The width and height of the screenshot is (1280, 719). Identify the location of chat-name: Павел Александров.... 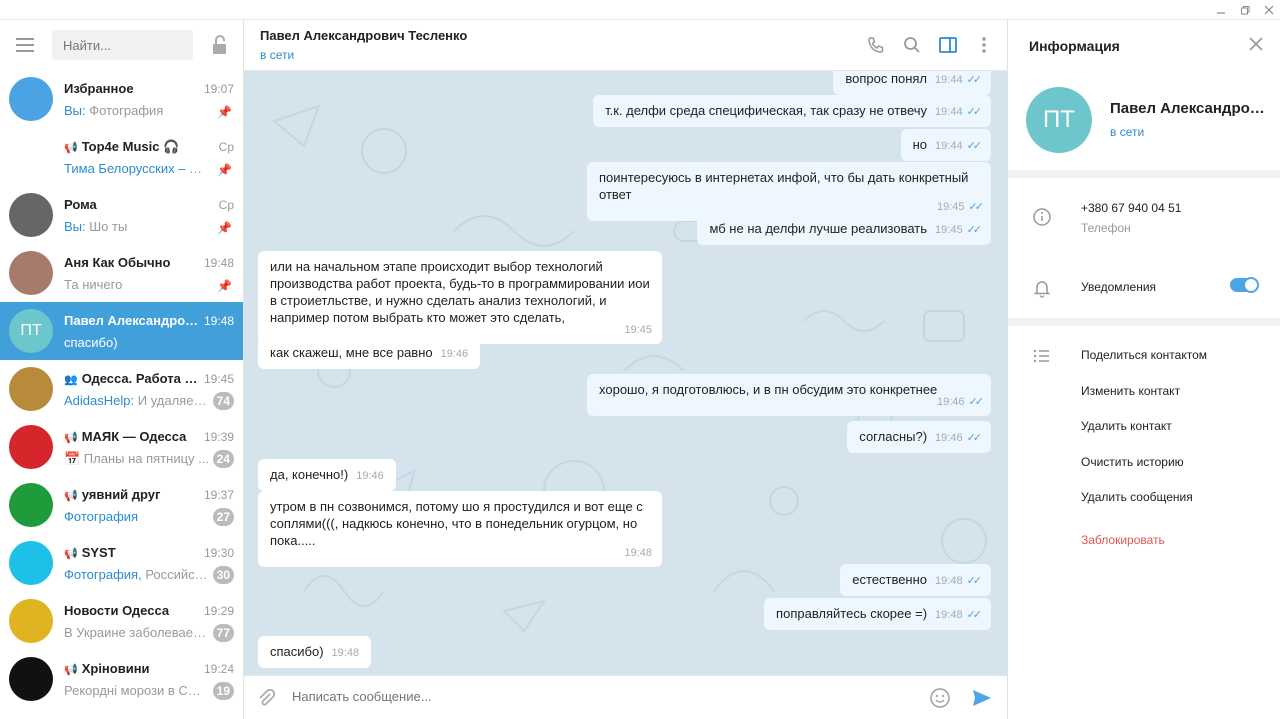
(133, 320).